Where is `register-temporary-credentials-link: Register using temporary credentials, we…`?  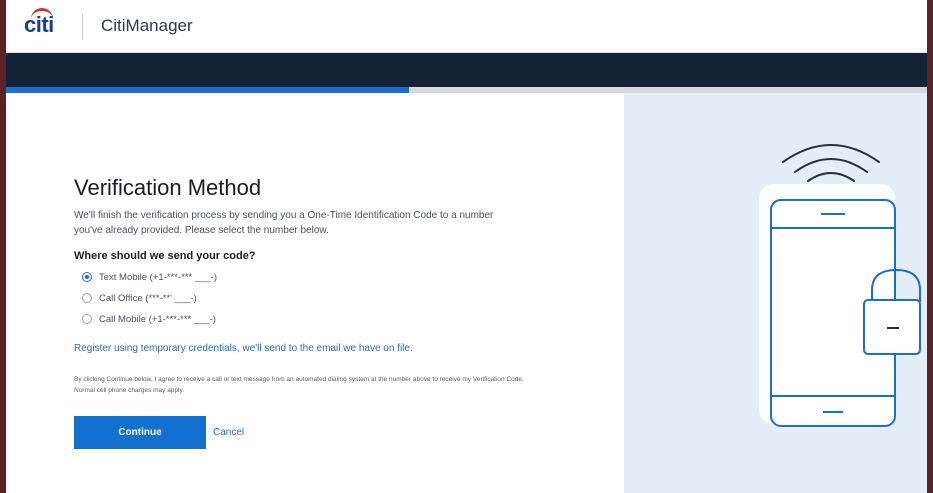
register-temporary-credentials-link: Register using temporary credentials, we… is located at coordinates (309, 348).